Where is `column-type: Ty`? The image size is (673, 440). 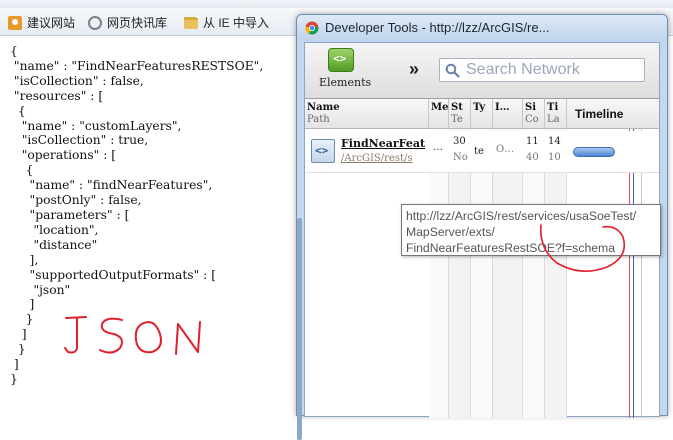 column-type: Ty is located at coordinates (482, 113).